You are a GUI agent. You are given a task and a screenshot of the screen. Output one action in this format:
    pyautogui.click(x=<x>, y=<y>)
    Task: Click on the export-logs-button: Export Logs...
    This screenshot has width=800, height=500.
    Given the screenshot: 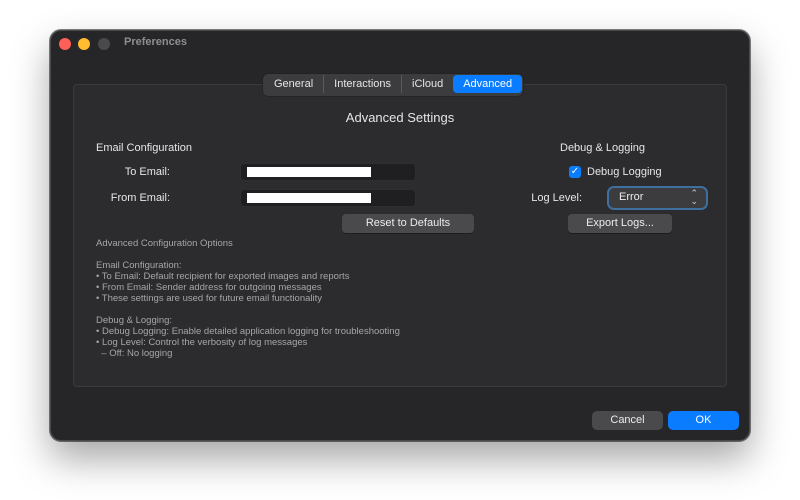 What is the action you would take?
    pyautogui.click(x=620, y=223)
    